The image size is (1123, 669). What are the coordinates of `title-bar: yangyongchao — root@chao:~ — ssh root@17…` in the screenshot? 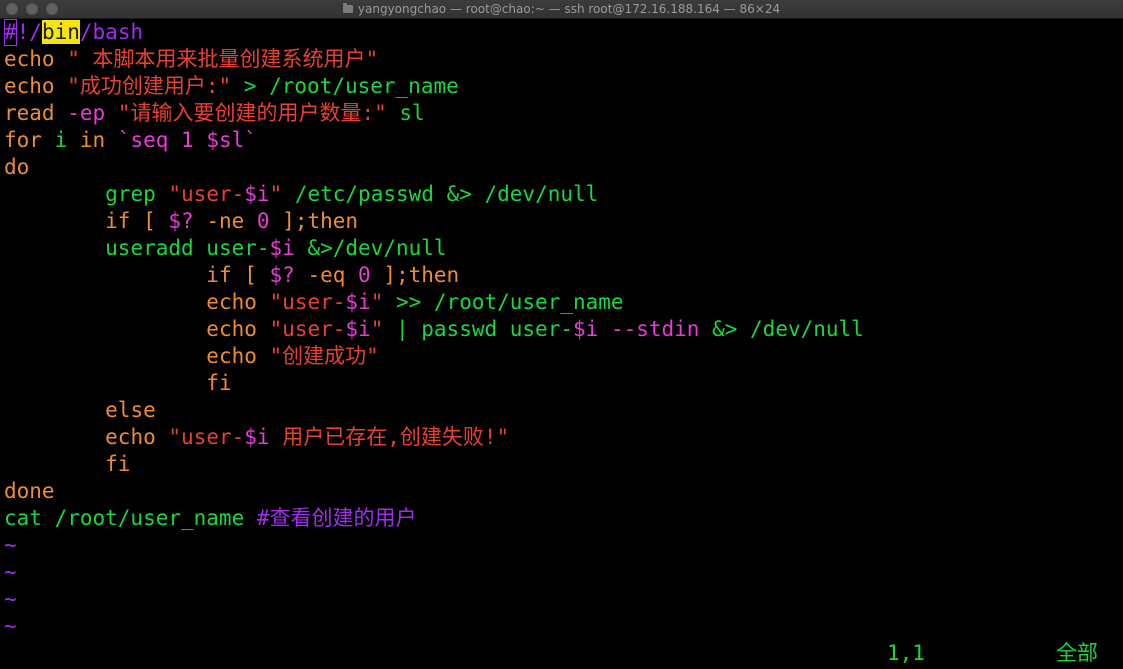 It's located at (561, 9).